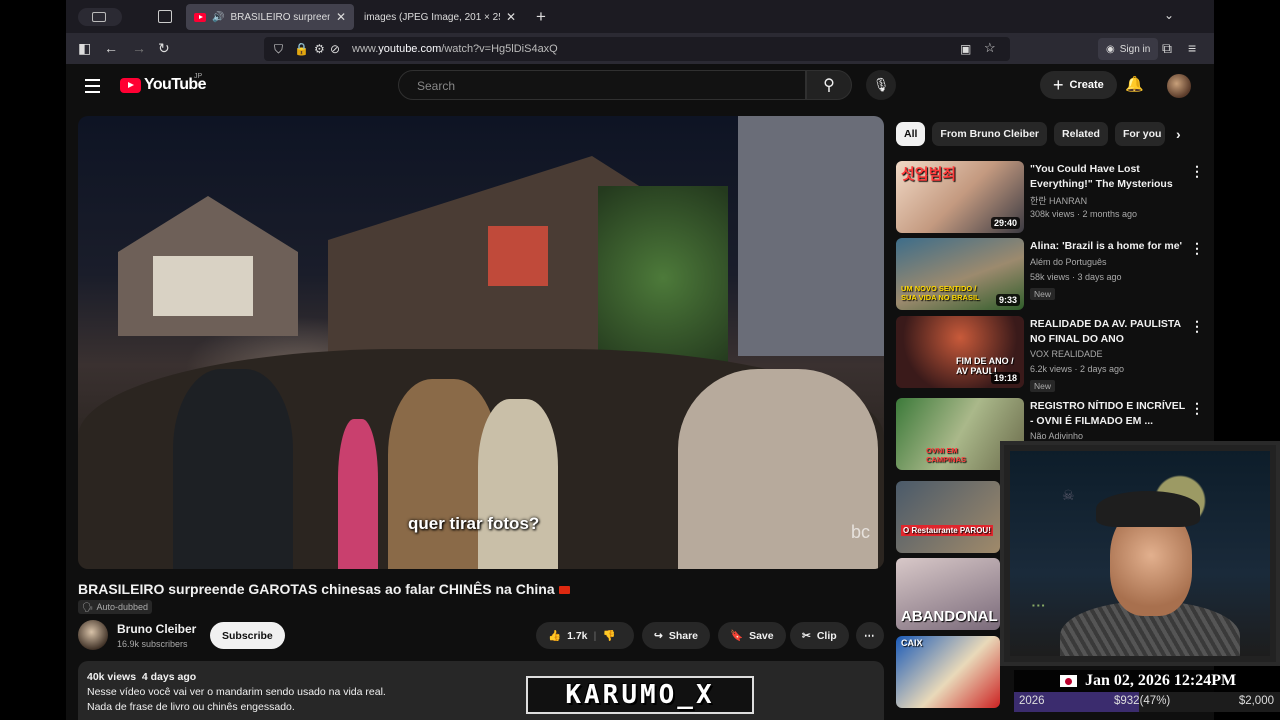 Image resolution: width=1280 pixels, height=720 pixels. What do you see at coordinates (929, 174) in the screenshot?
I see `thumbnail-text: 섯업범죄` at bounding box center [929, 174].